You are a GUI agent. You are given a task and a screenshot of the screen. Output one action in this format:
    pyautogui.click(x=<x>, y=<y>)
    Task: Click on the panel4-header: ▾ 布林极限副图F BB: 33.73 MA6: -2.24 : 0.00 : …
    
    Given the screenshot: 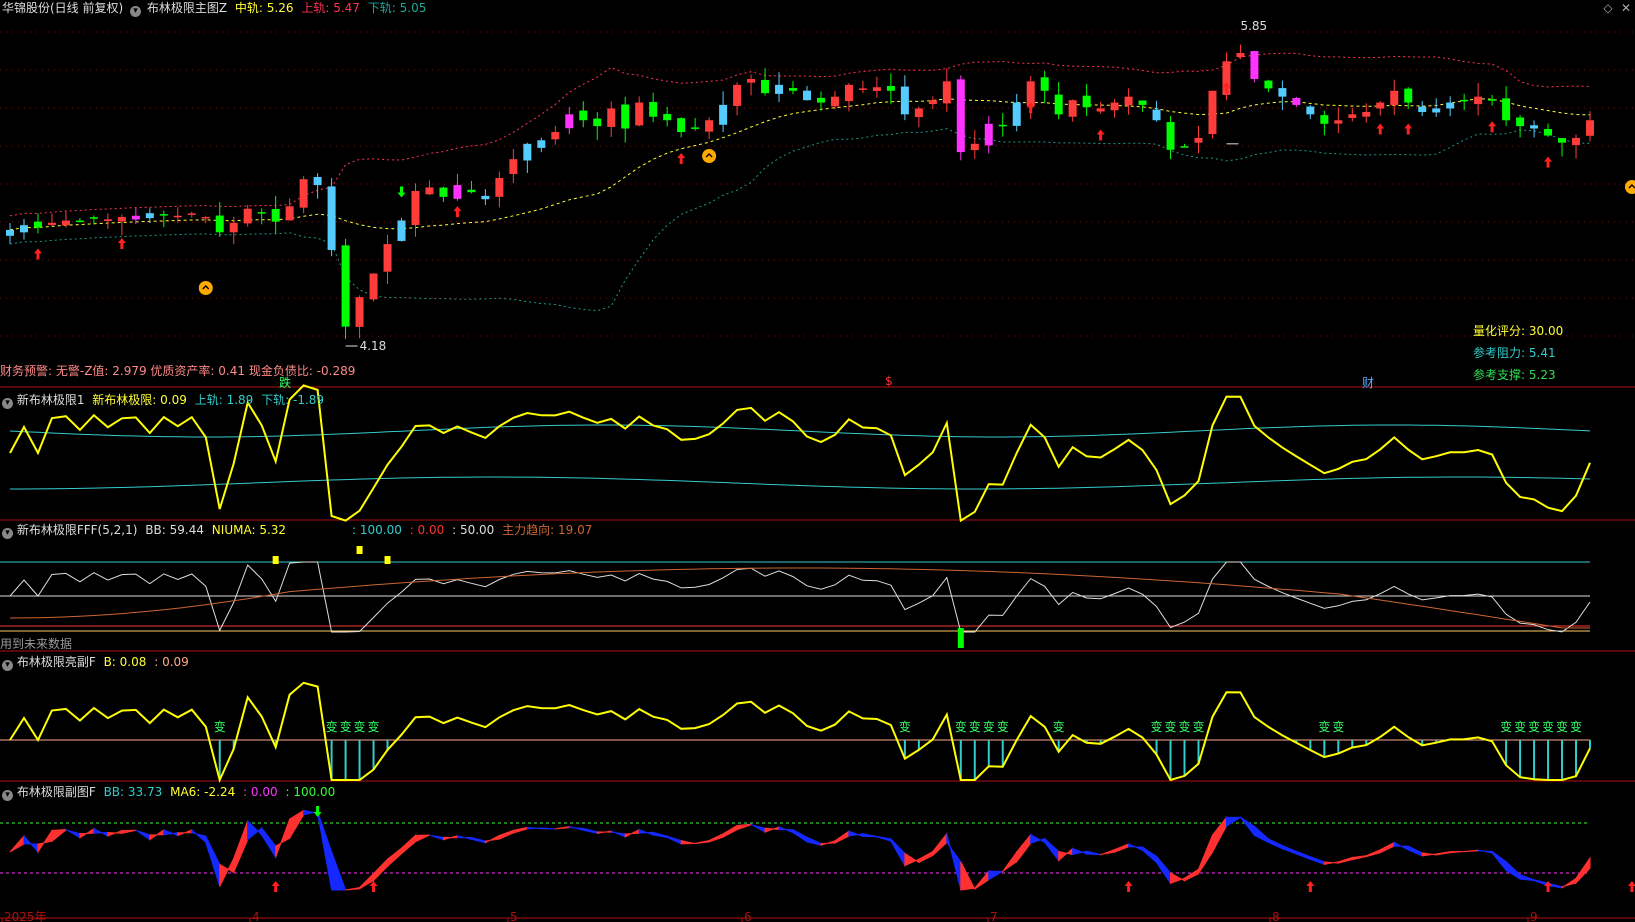 What is the action you would take?
    pyautogui.click(x=168, y=792)
    